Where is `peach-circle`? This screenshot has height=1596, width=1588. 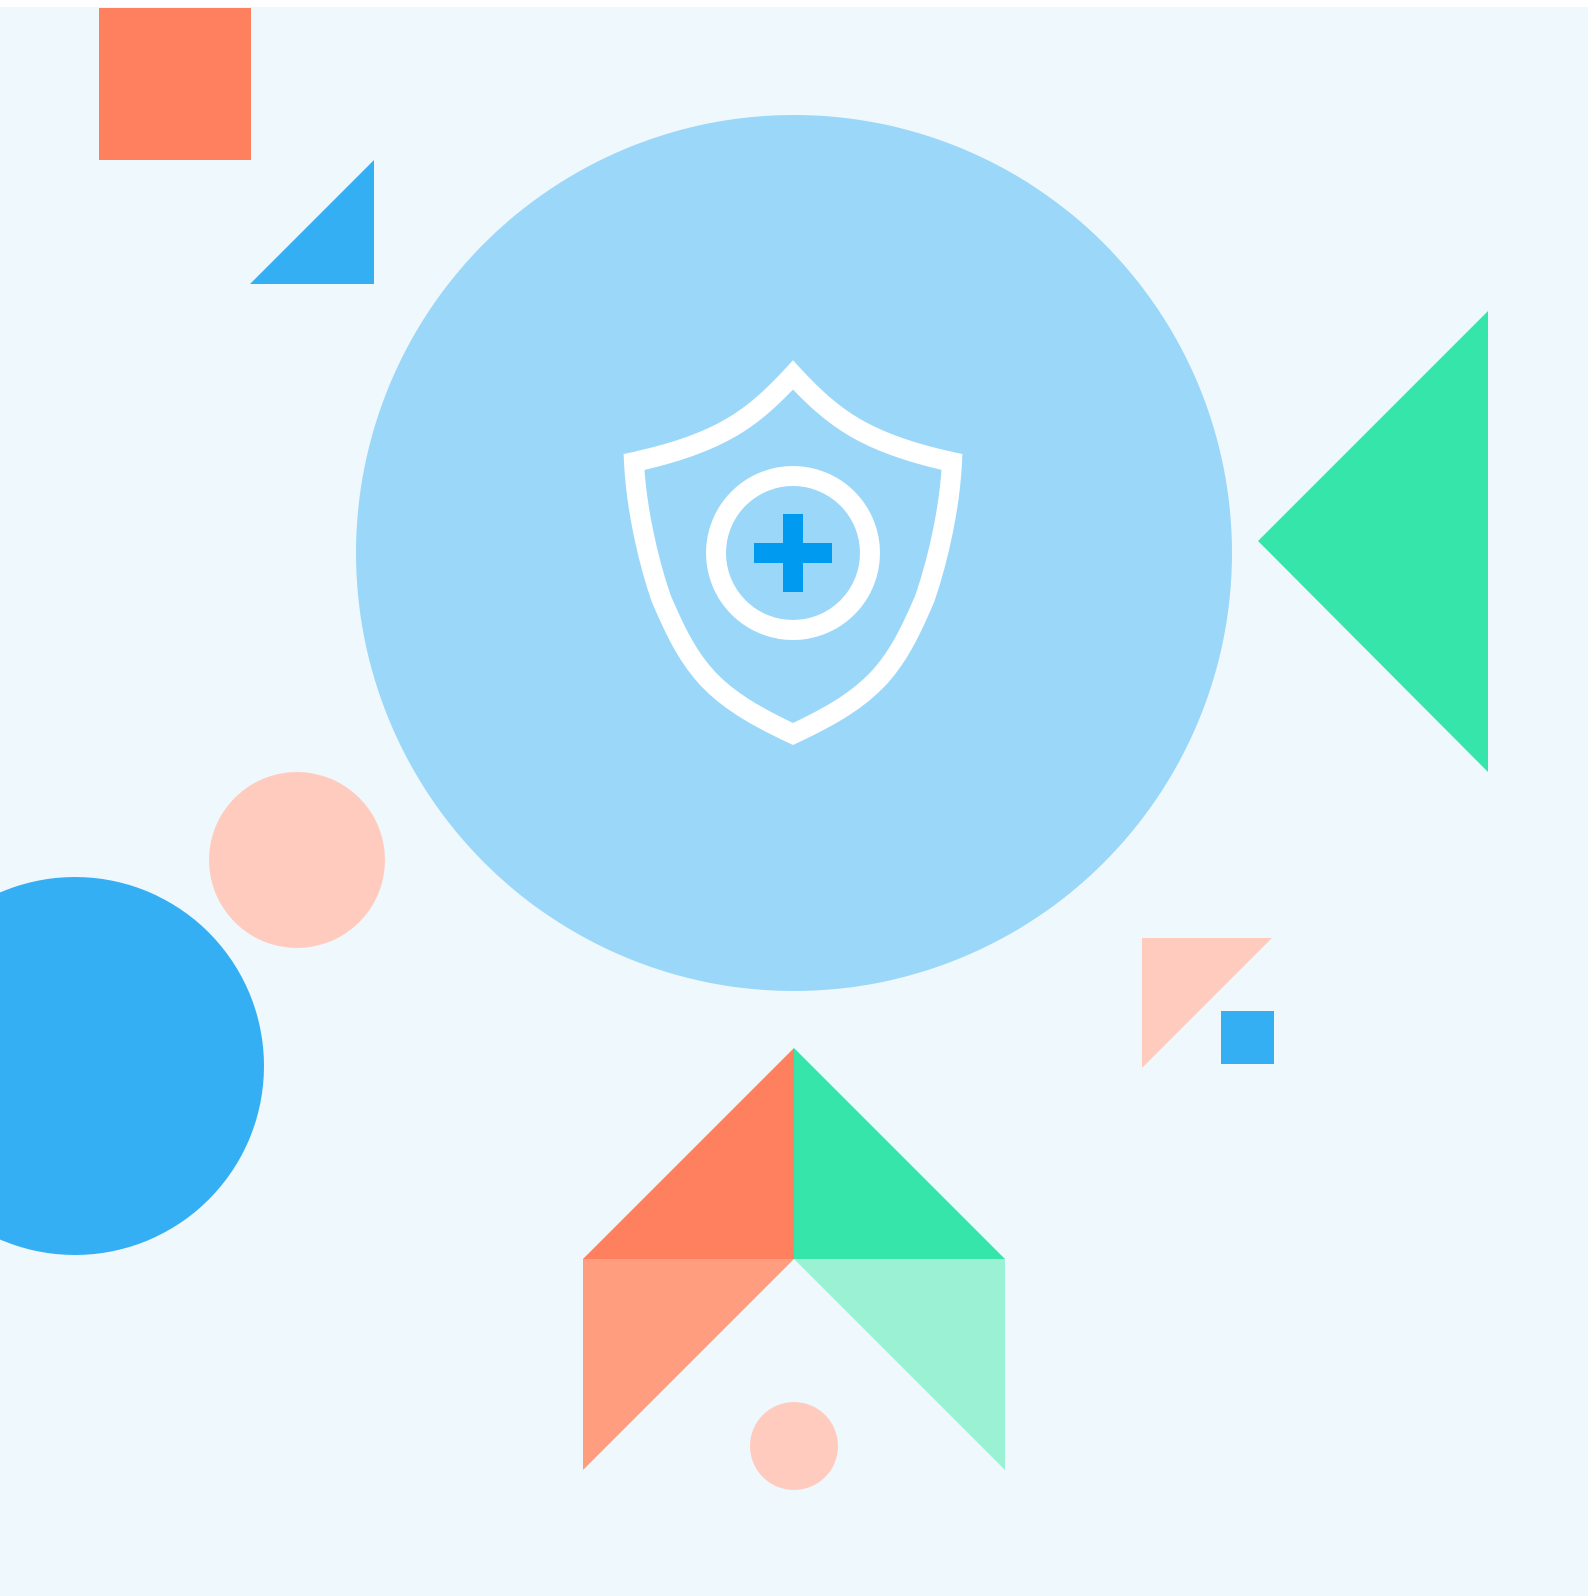
peach-circle is located at coordinates (297, 860).